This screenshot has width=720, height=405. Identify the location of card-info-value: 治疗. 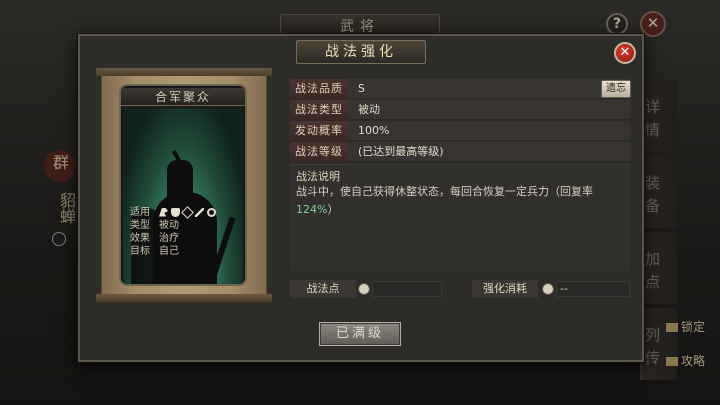
(169, 238).